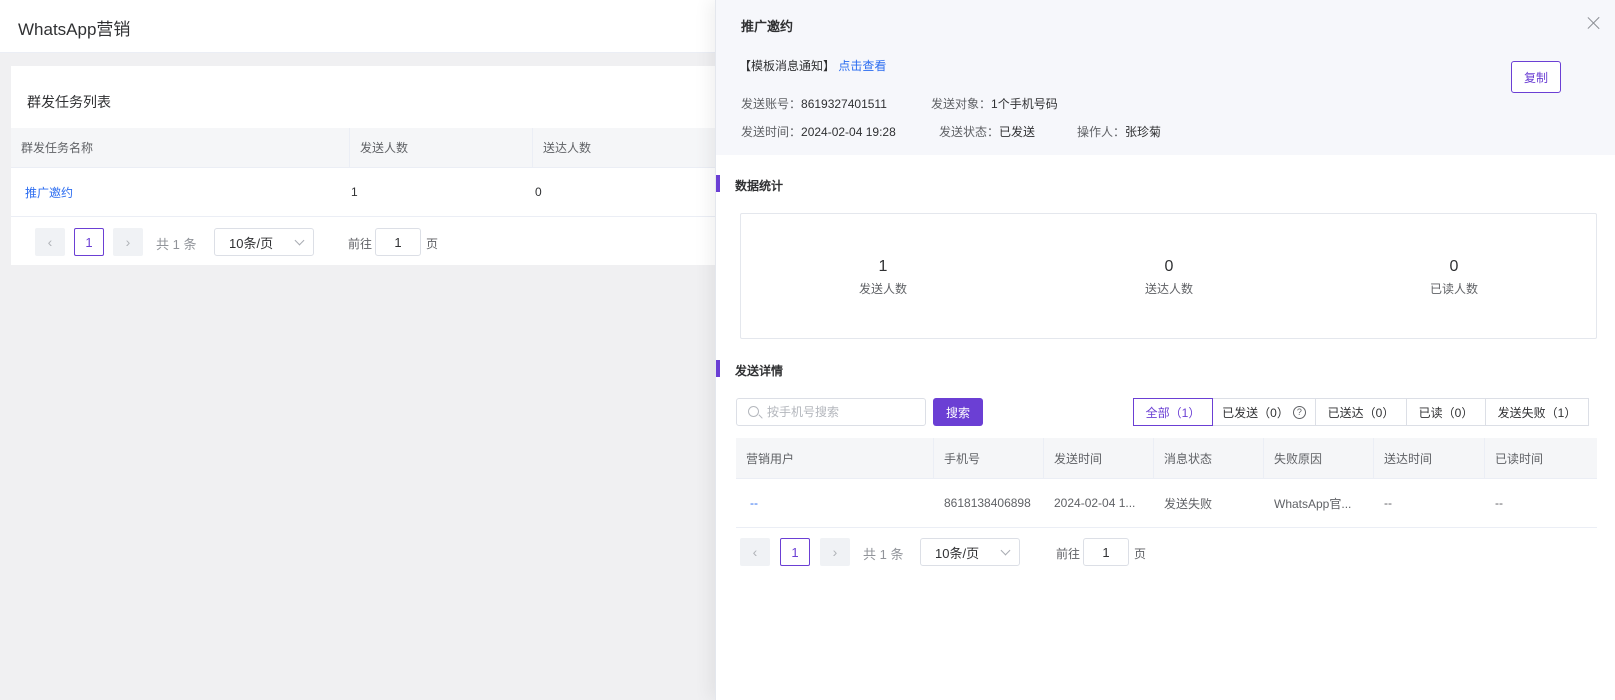  I want to click on stat-delivered: 0 送达人数, so click(1169, 277).